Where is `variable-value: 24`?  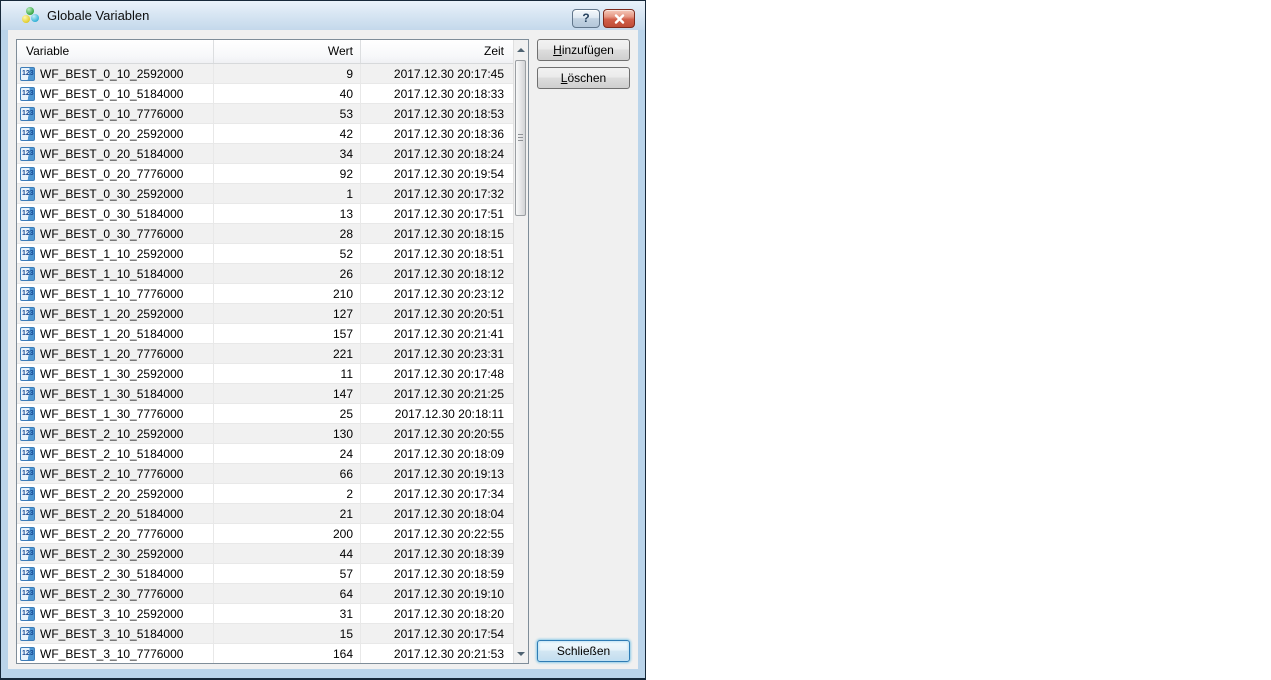 variable-value: 24 is located at coordinates (287, 454).